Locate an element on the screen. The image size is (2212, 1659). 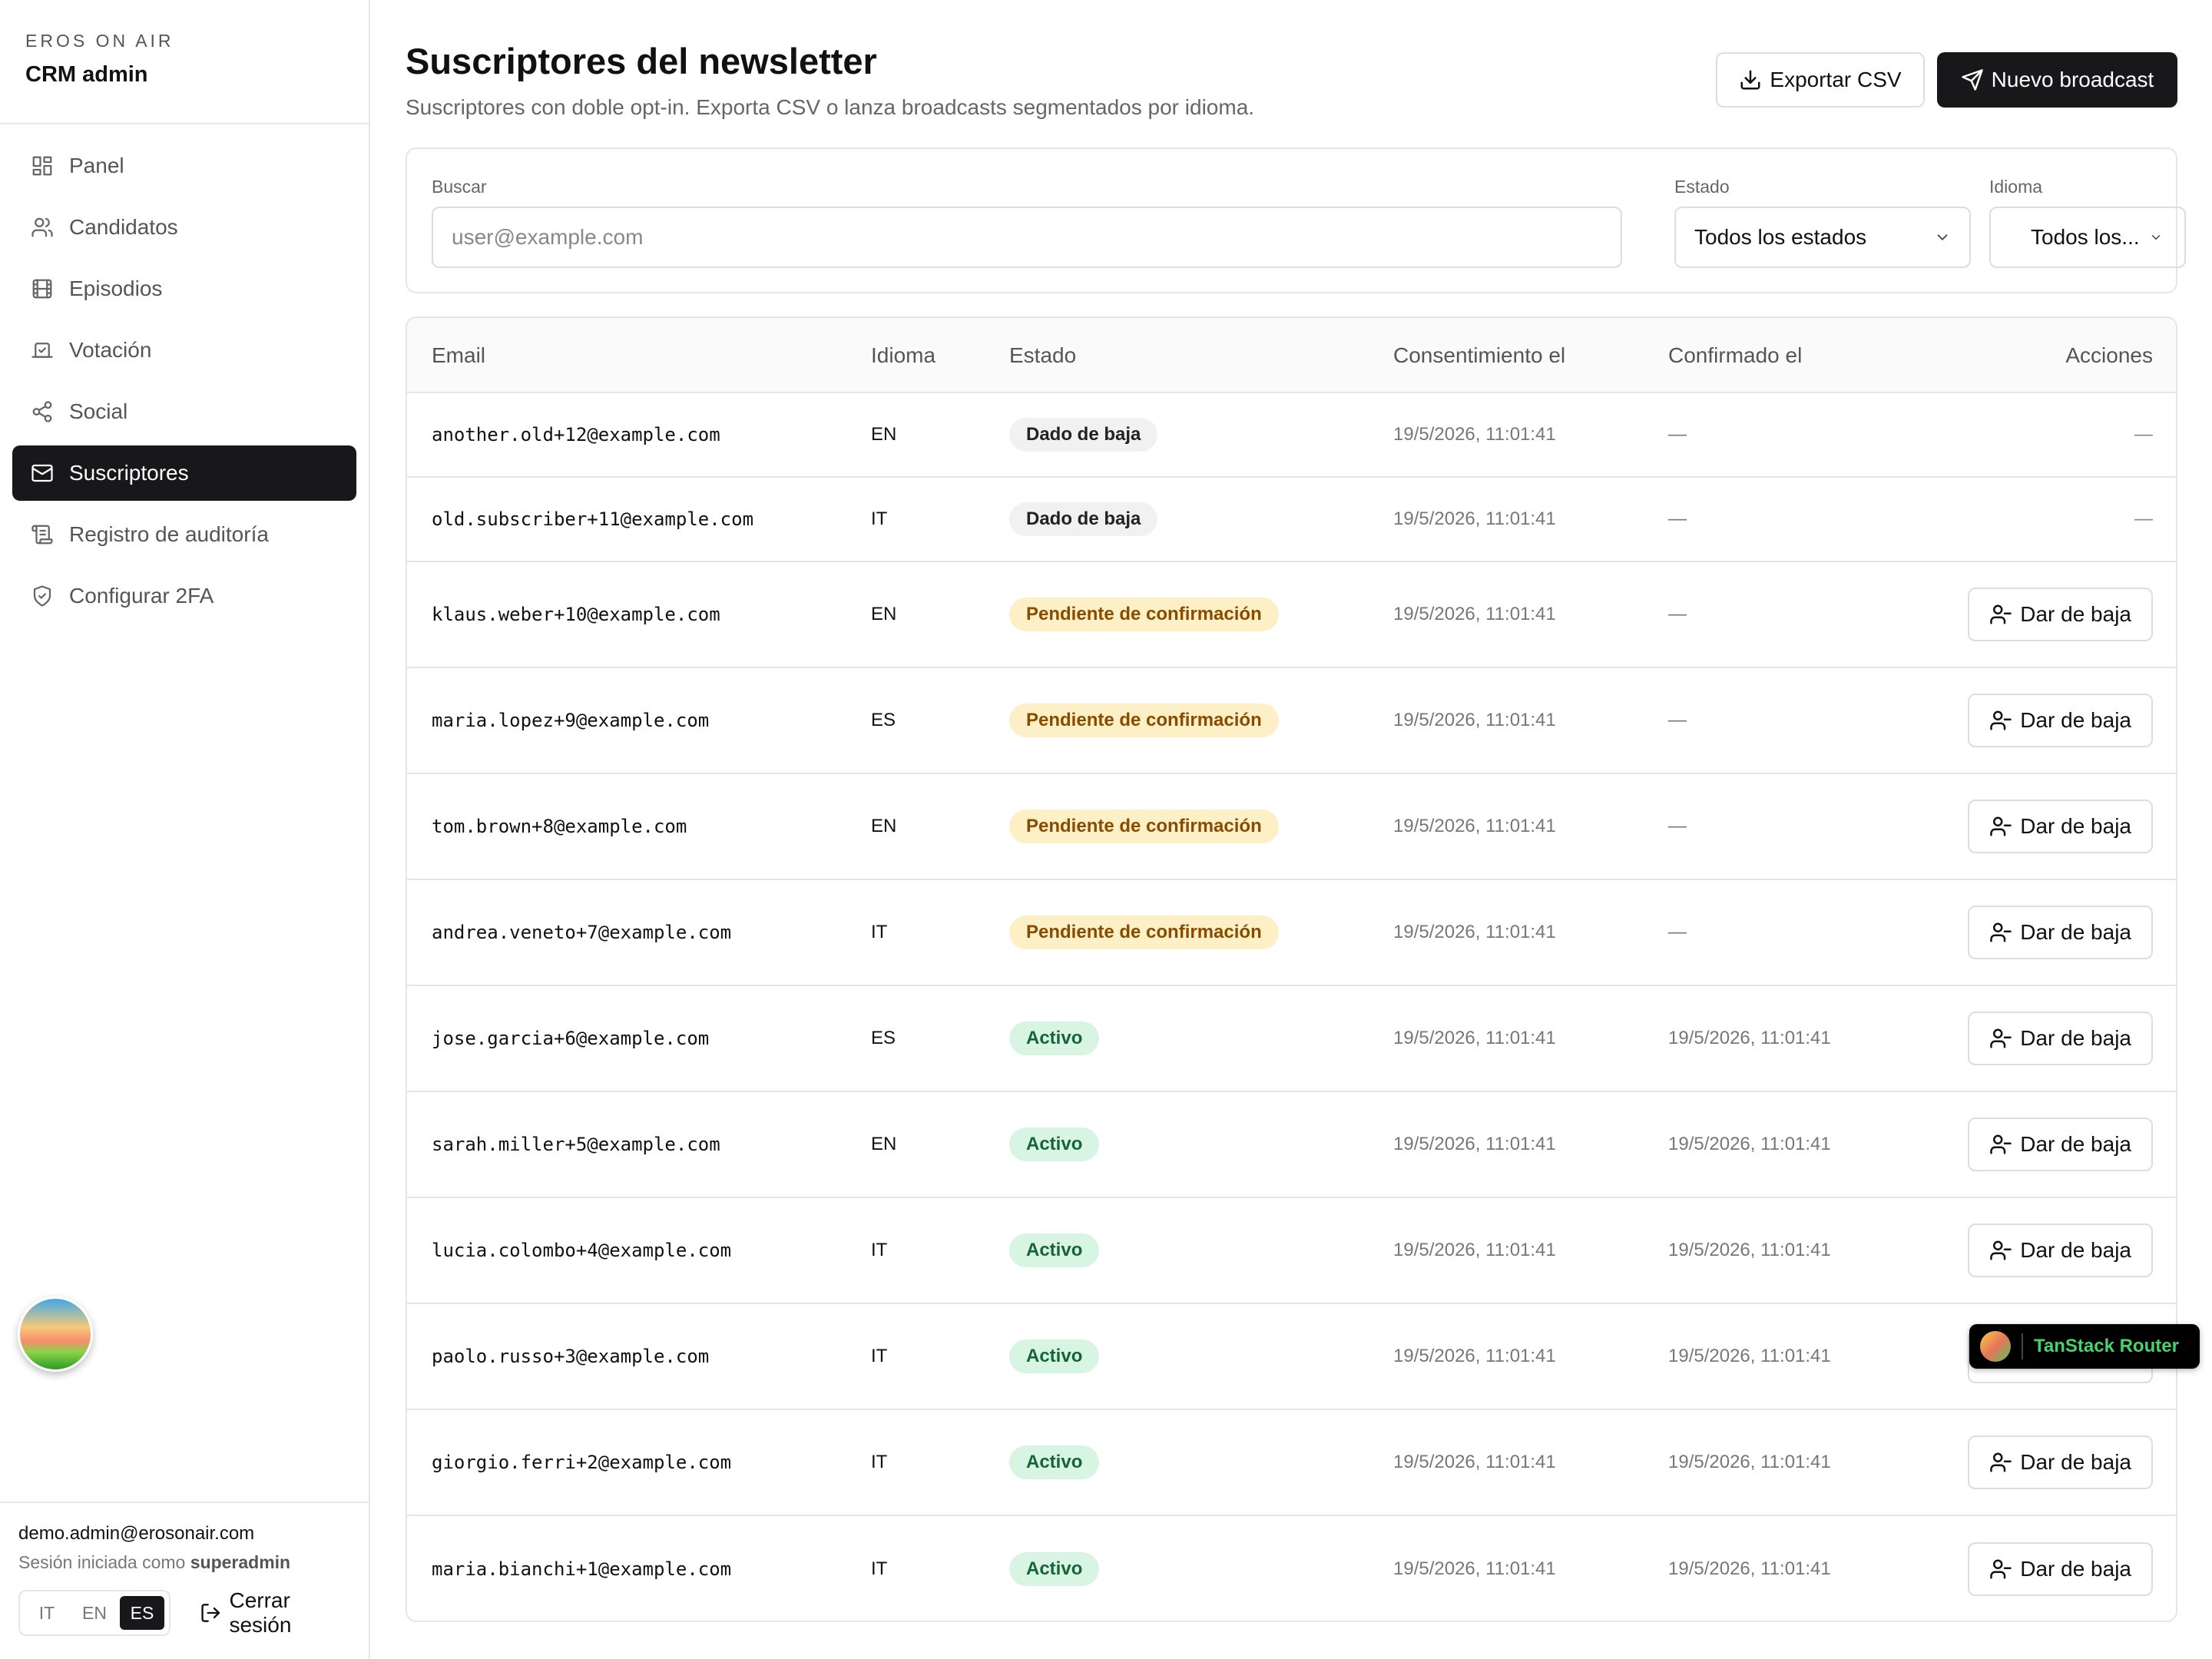
subscriber-email: andrea.veneto+7@example.com is located at coordinates (582, 933).